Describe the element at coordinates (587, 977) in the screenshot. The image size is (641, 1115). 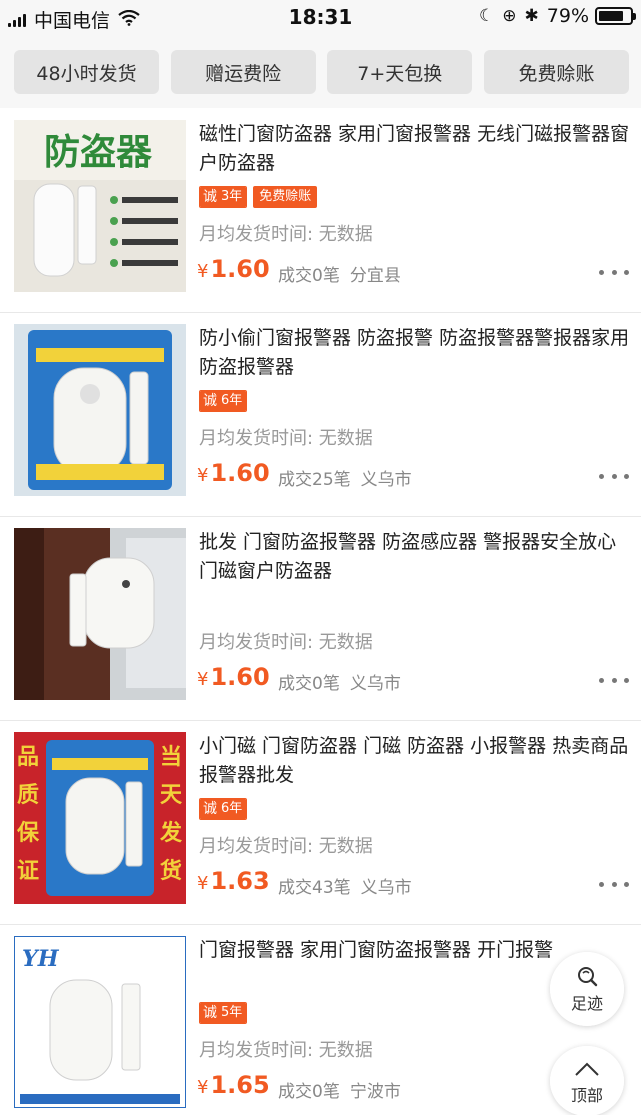
I see `footprint-icon` at that location.